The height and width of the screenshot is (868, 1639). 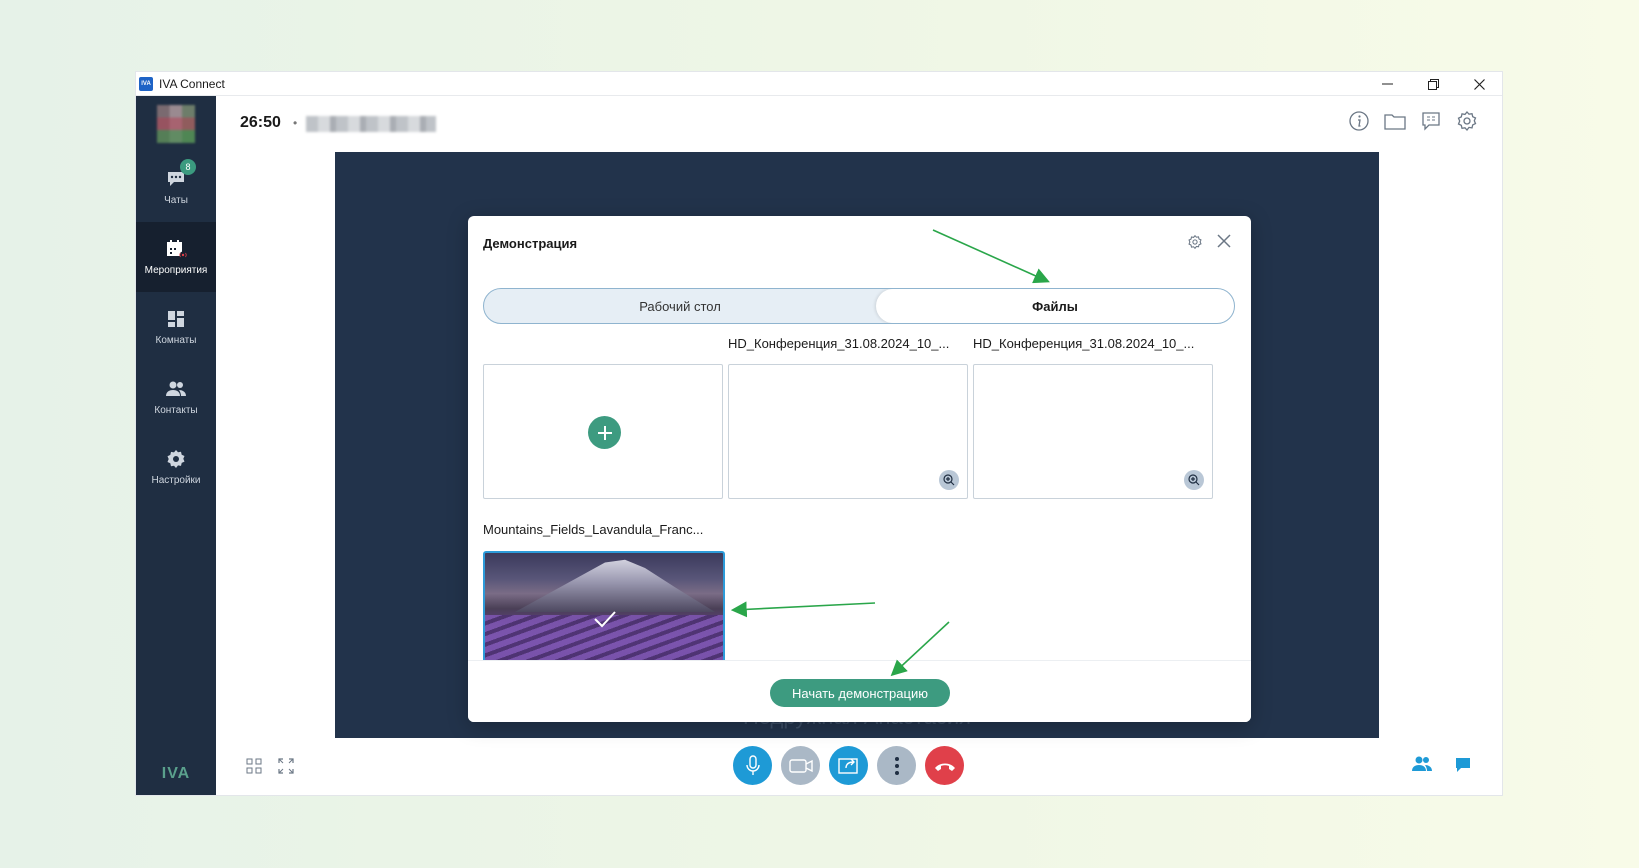 I want to click on more-options-button, so click(x=896, y=765).